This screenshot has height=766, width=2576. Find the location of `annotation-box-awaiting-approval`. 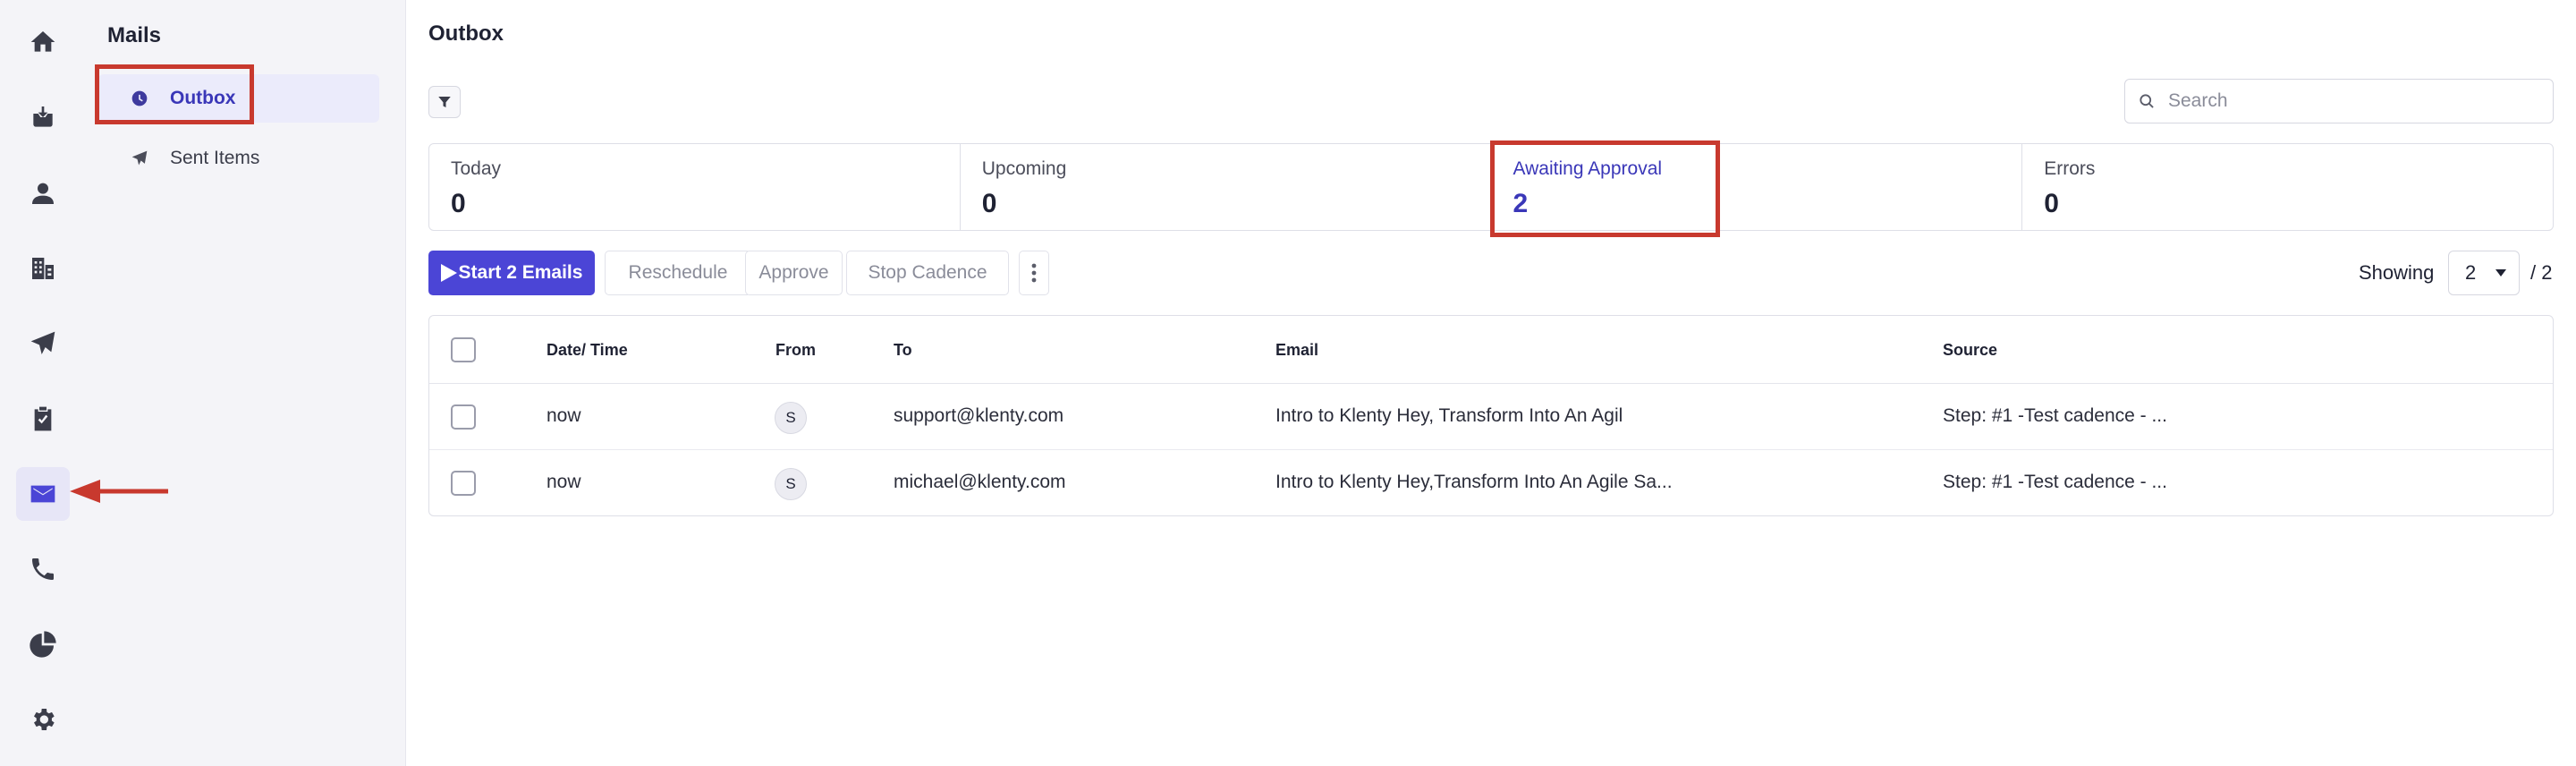

annotation-box-awaiting-approval is located at coordinates (1605, 188).